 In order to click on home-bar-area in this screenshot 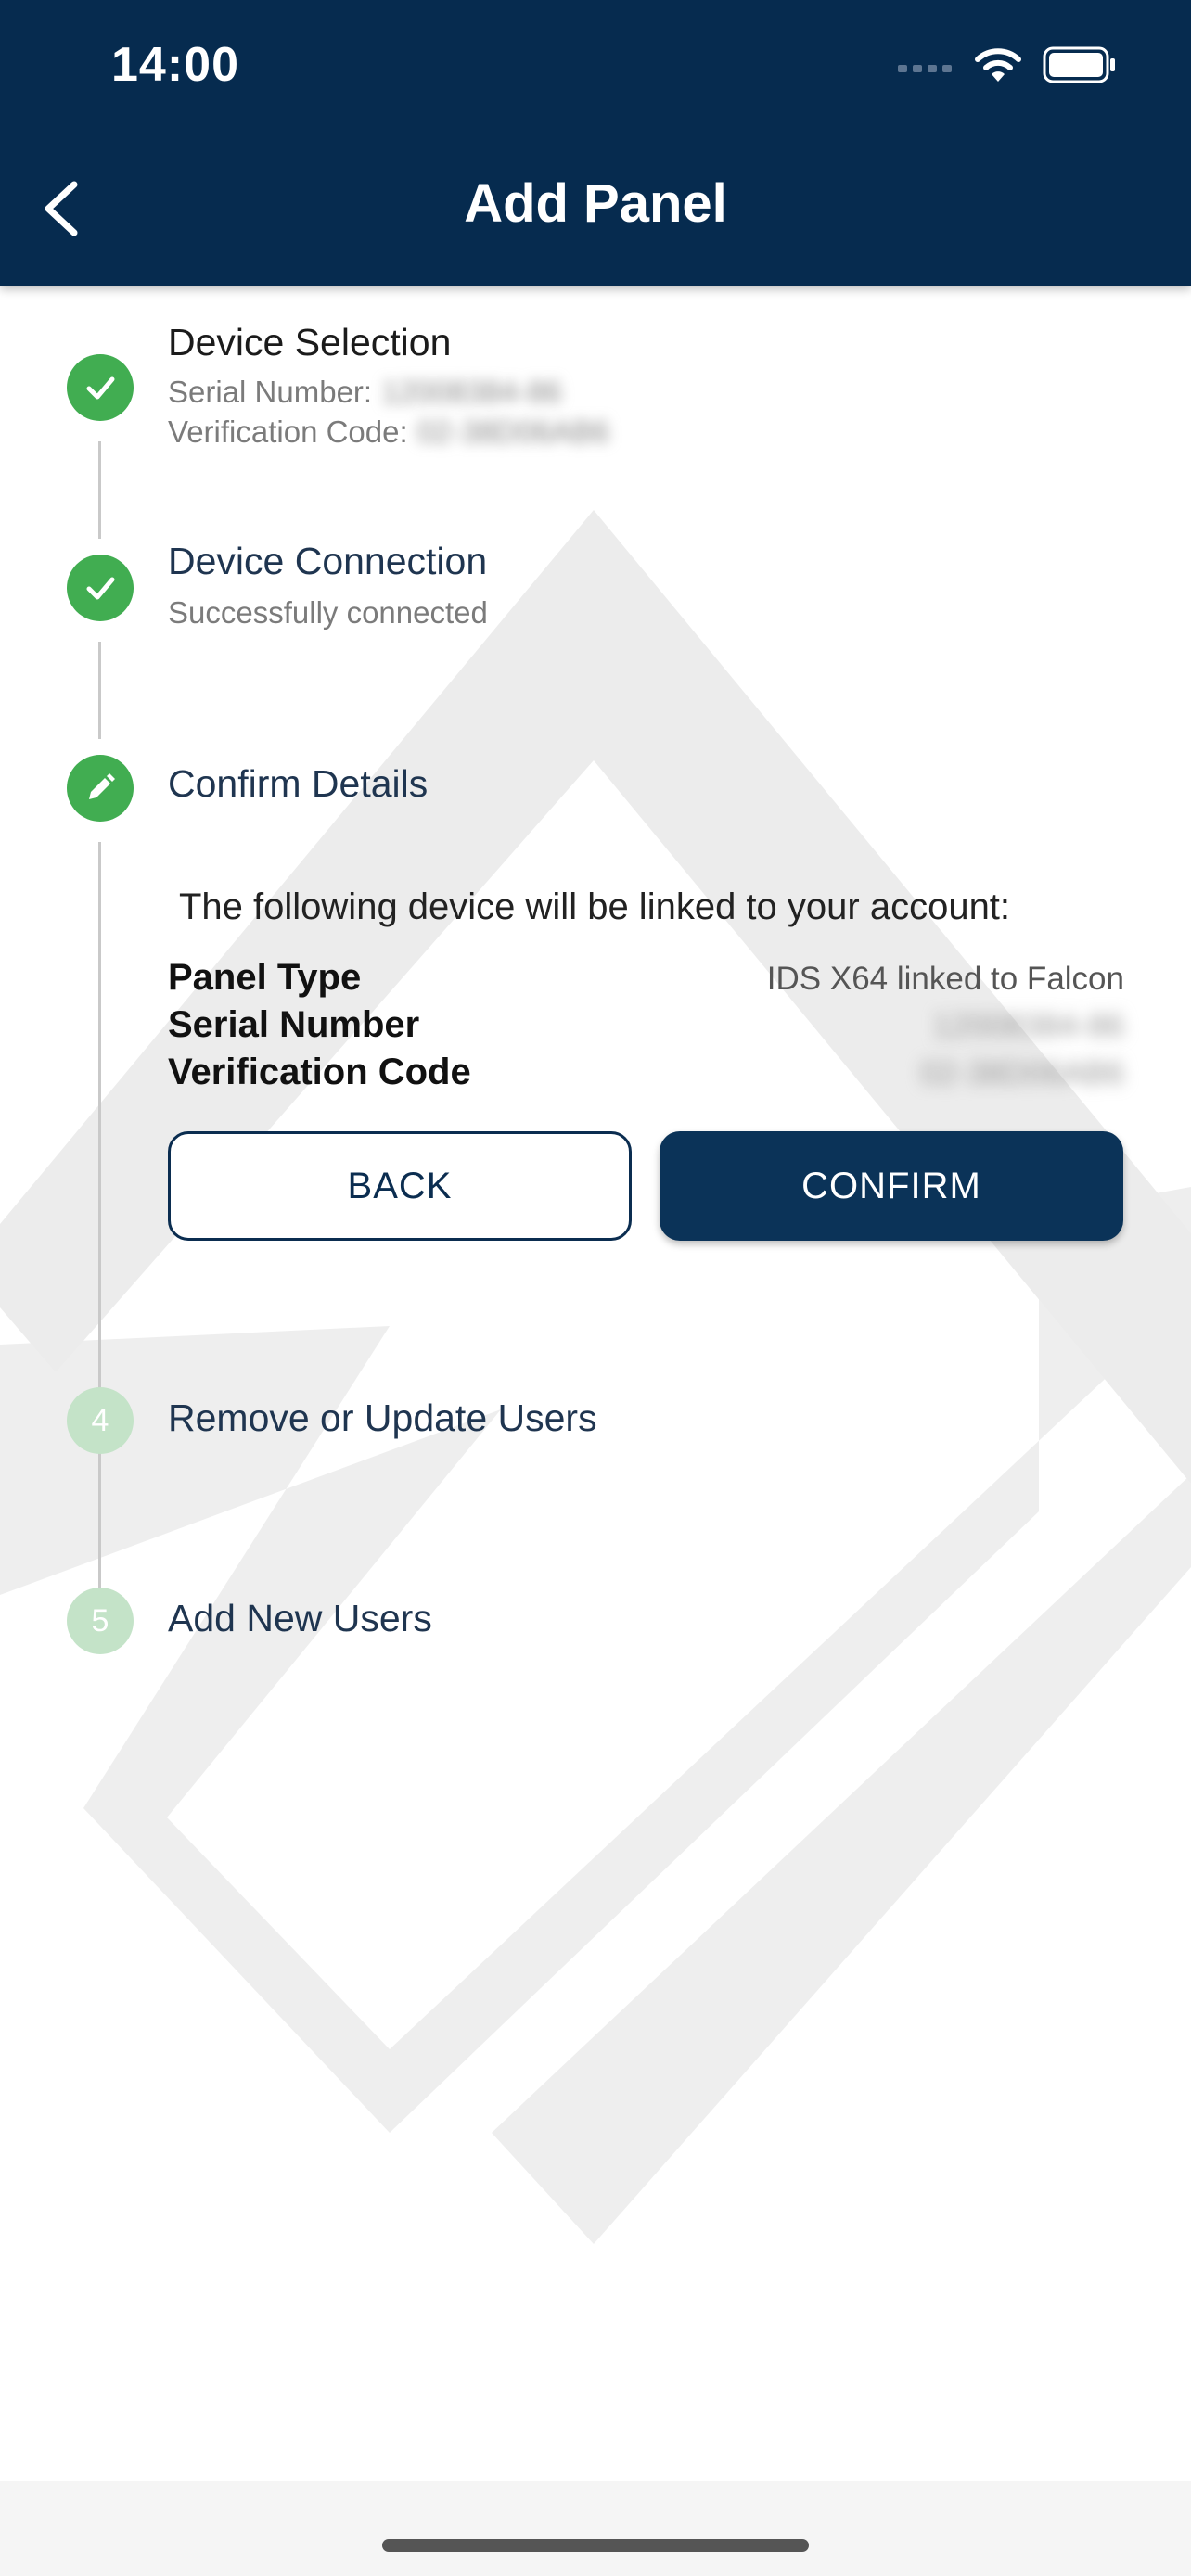, I will do `click(595, 2528)`.